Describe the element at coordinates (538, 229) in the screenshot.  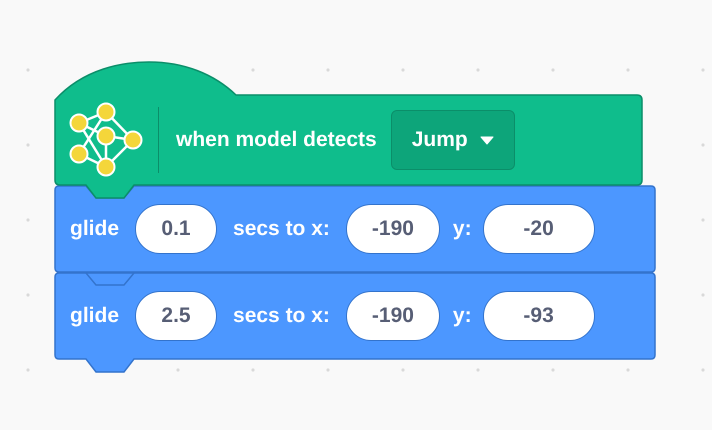
I see `number-input: -20` at that location.